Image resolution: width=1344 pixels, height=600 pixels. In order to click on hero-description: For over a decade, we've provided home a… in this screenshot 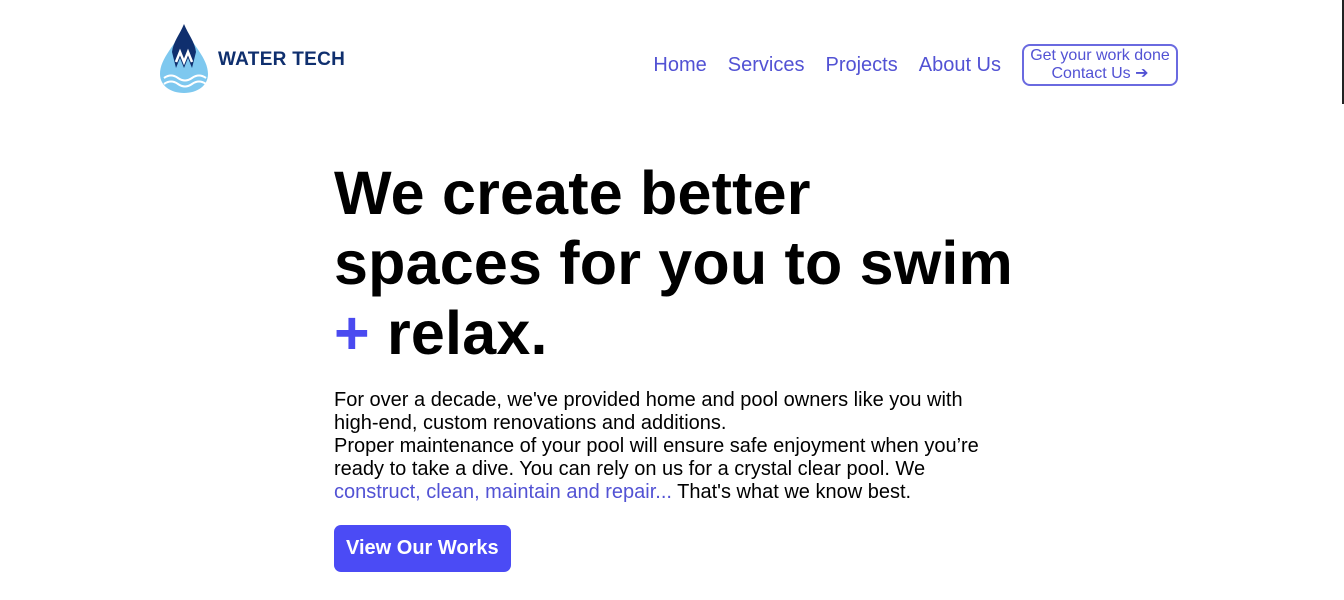, I will do `click(664, 446)`.